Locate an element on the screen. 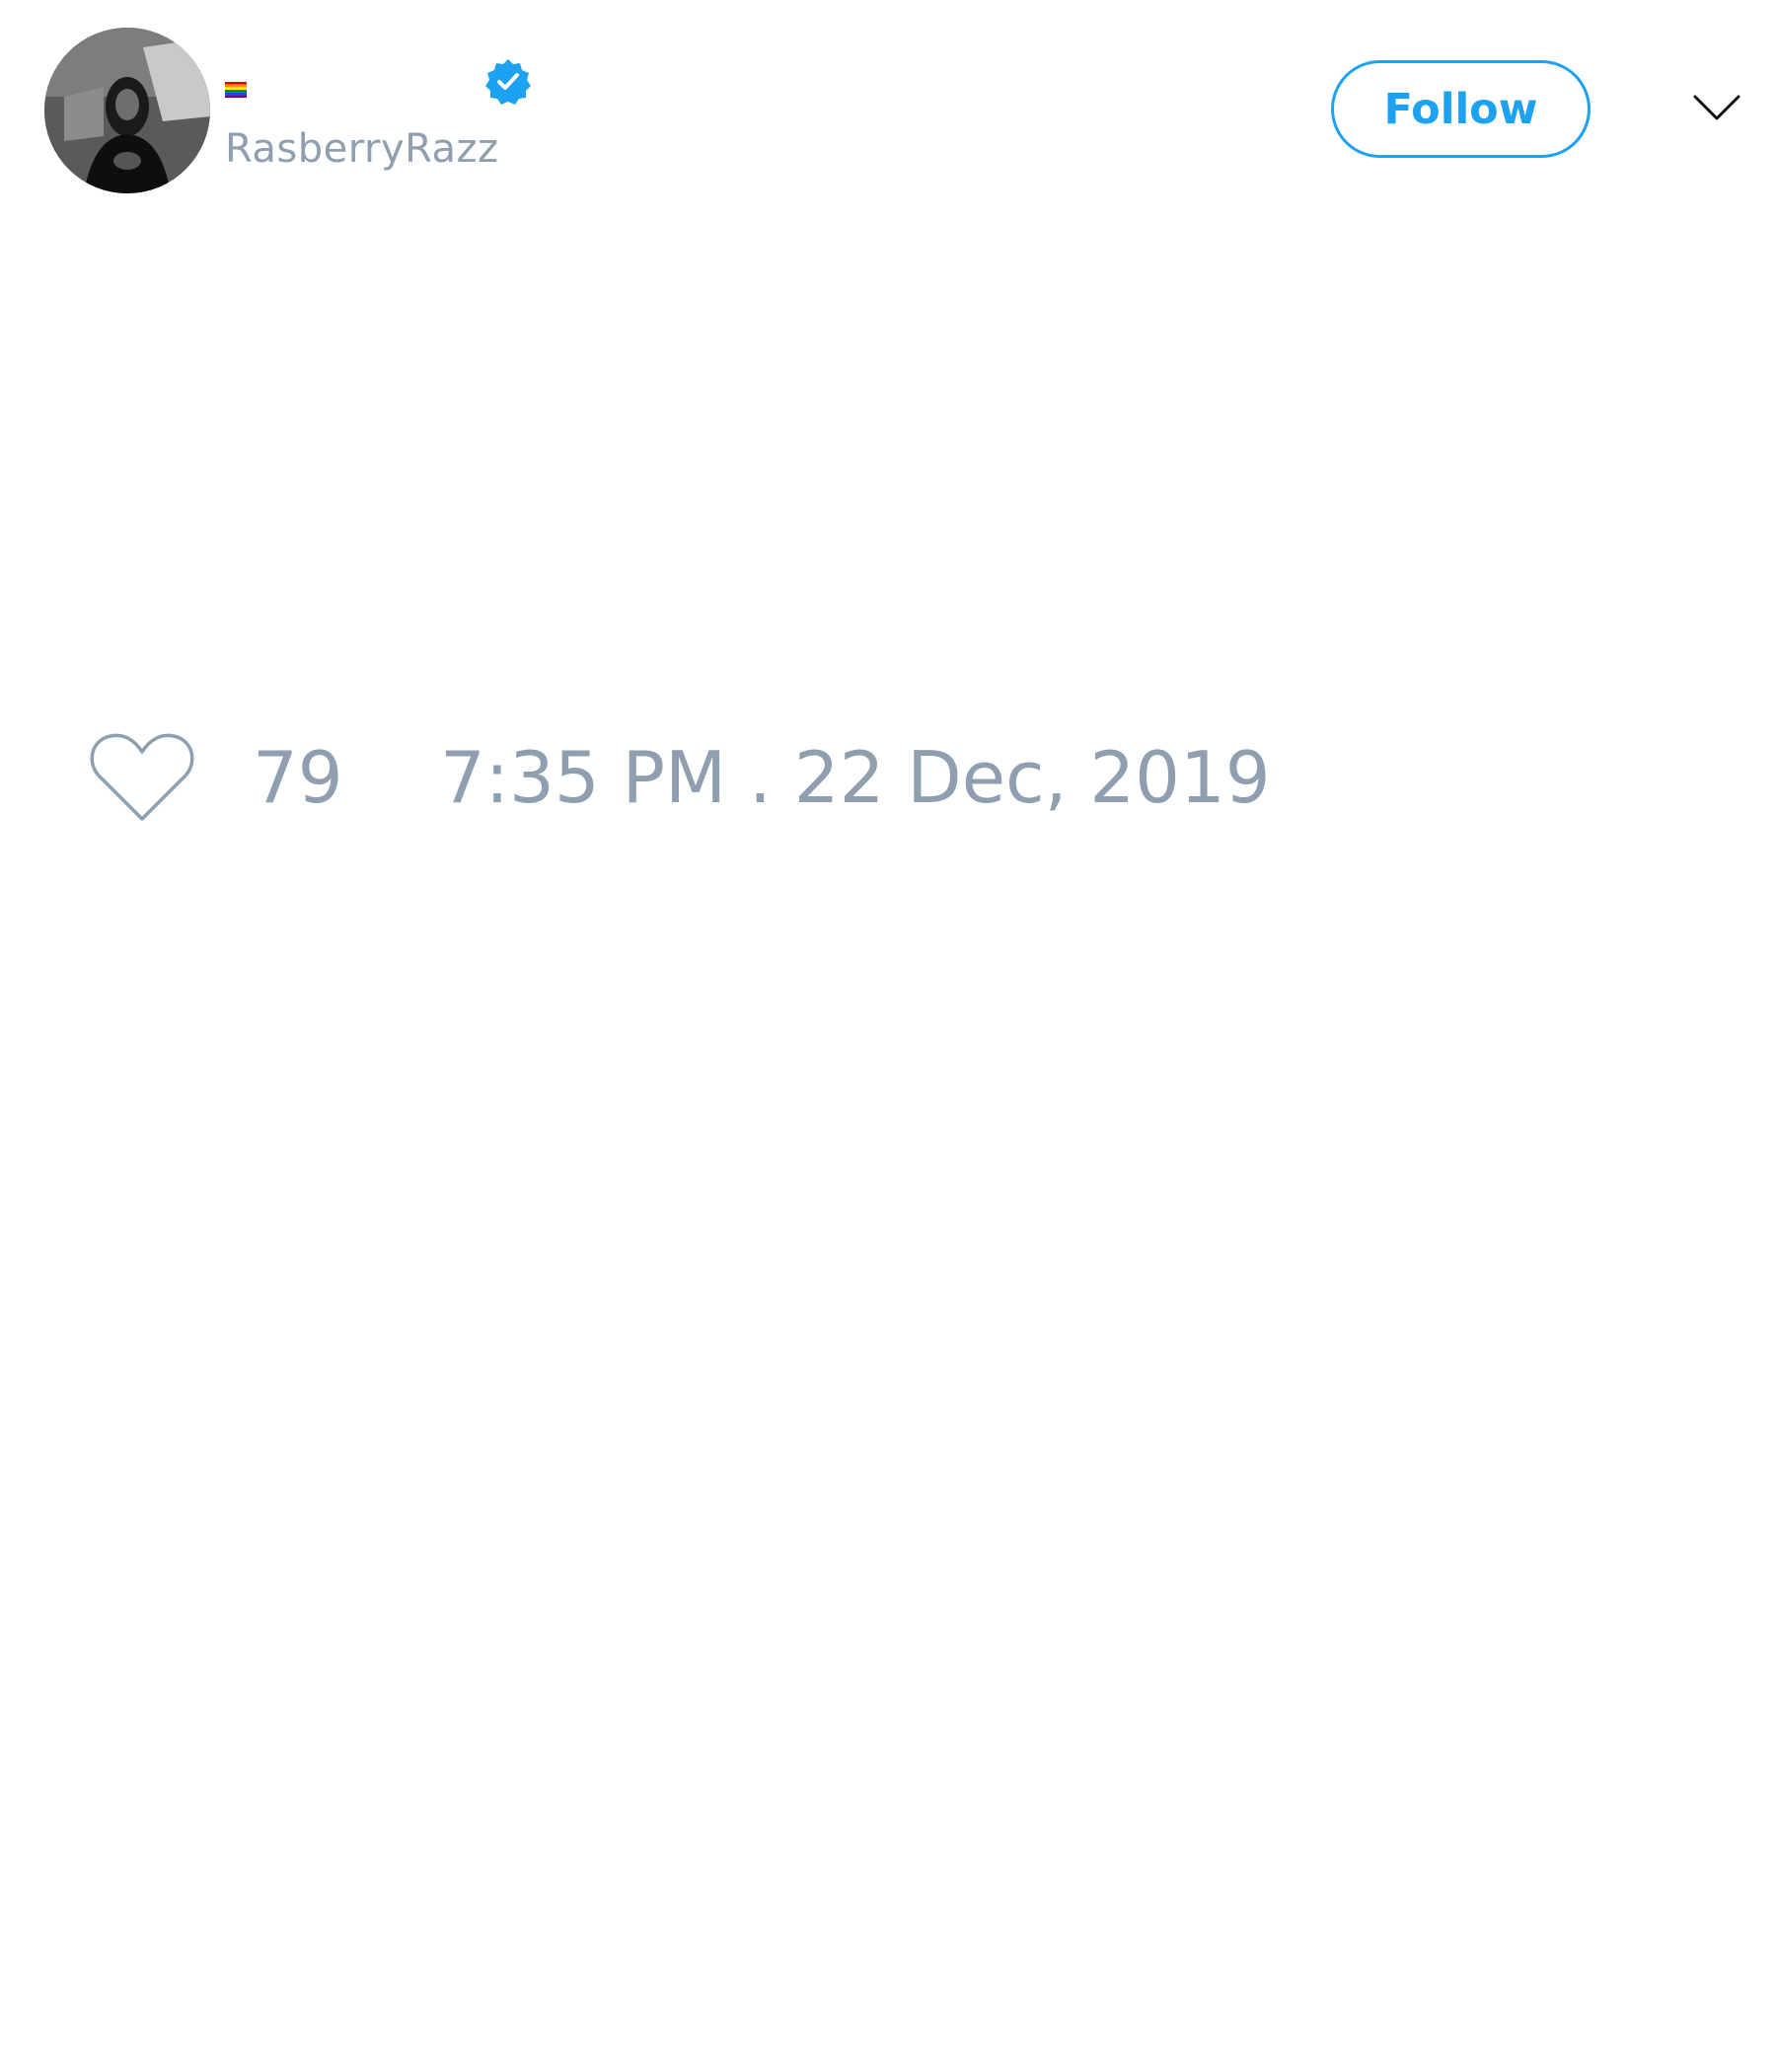 The image size is (1776, 2072). follow-button: Follow is located at coordinates (1461, 109).